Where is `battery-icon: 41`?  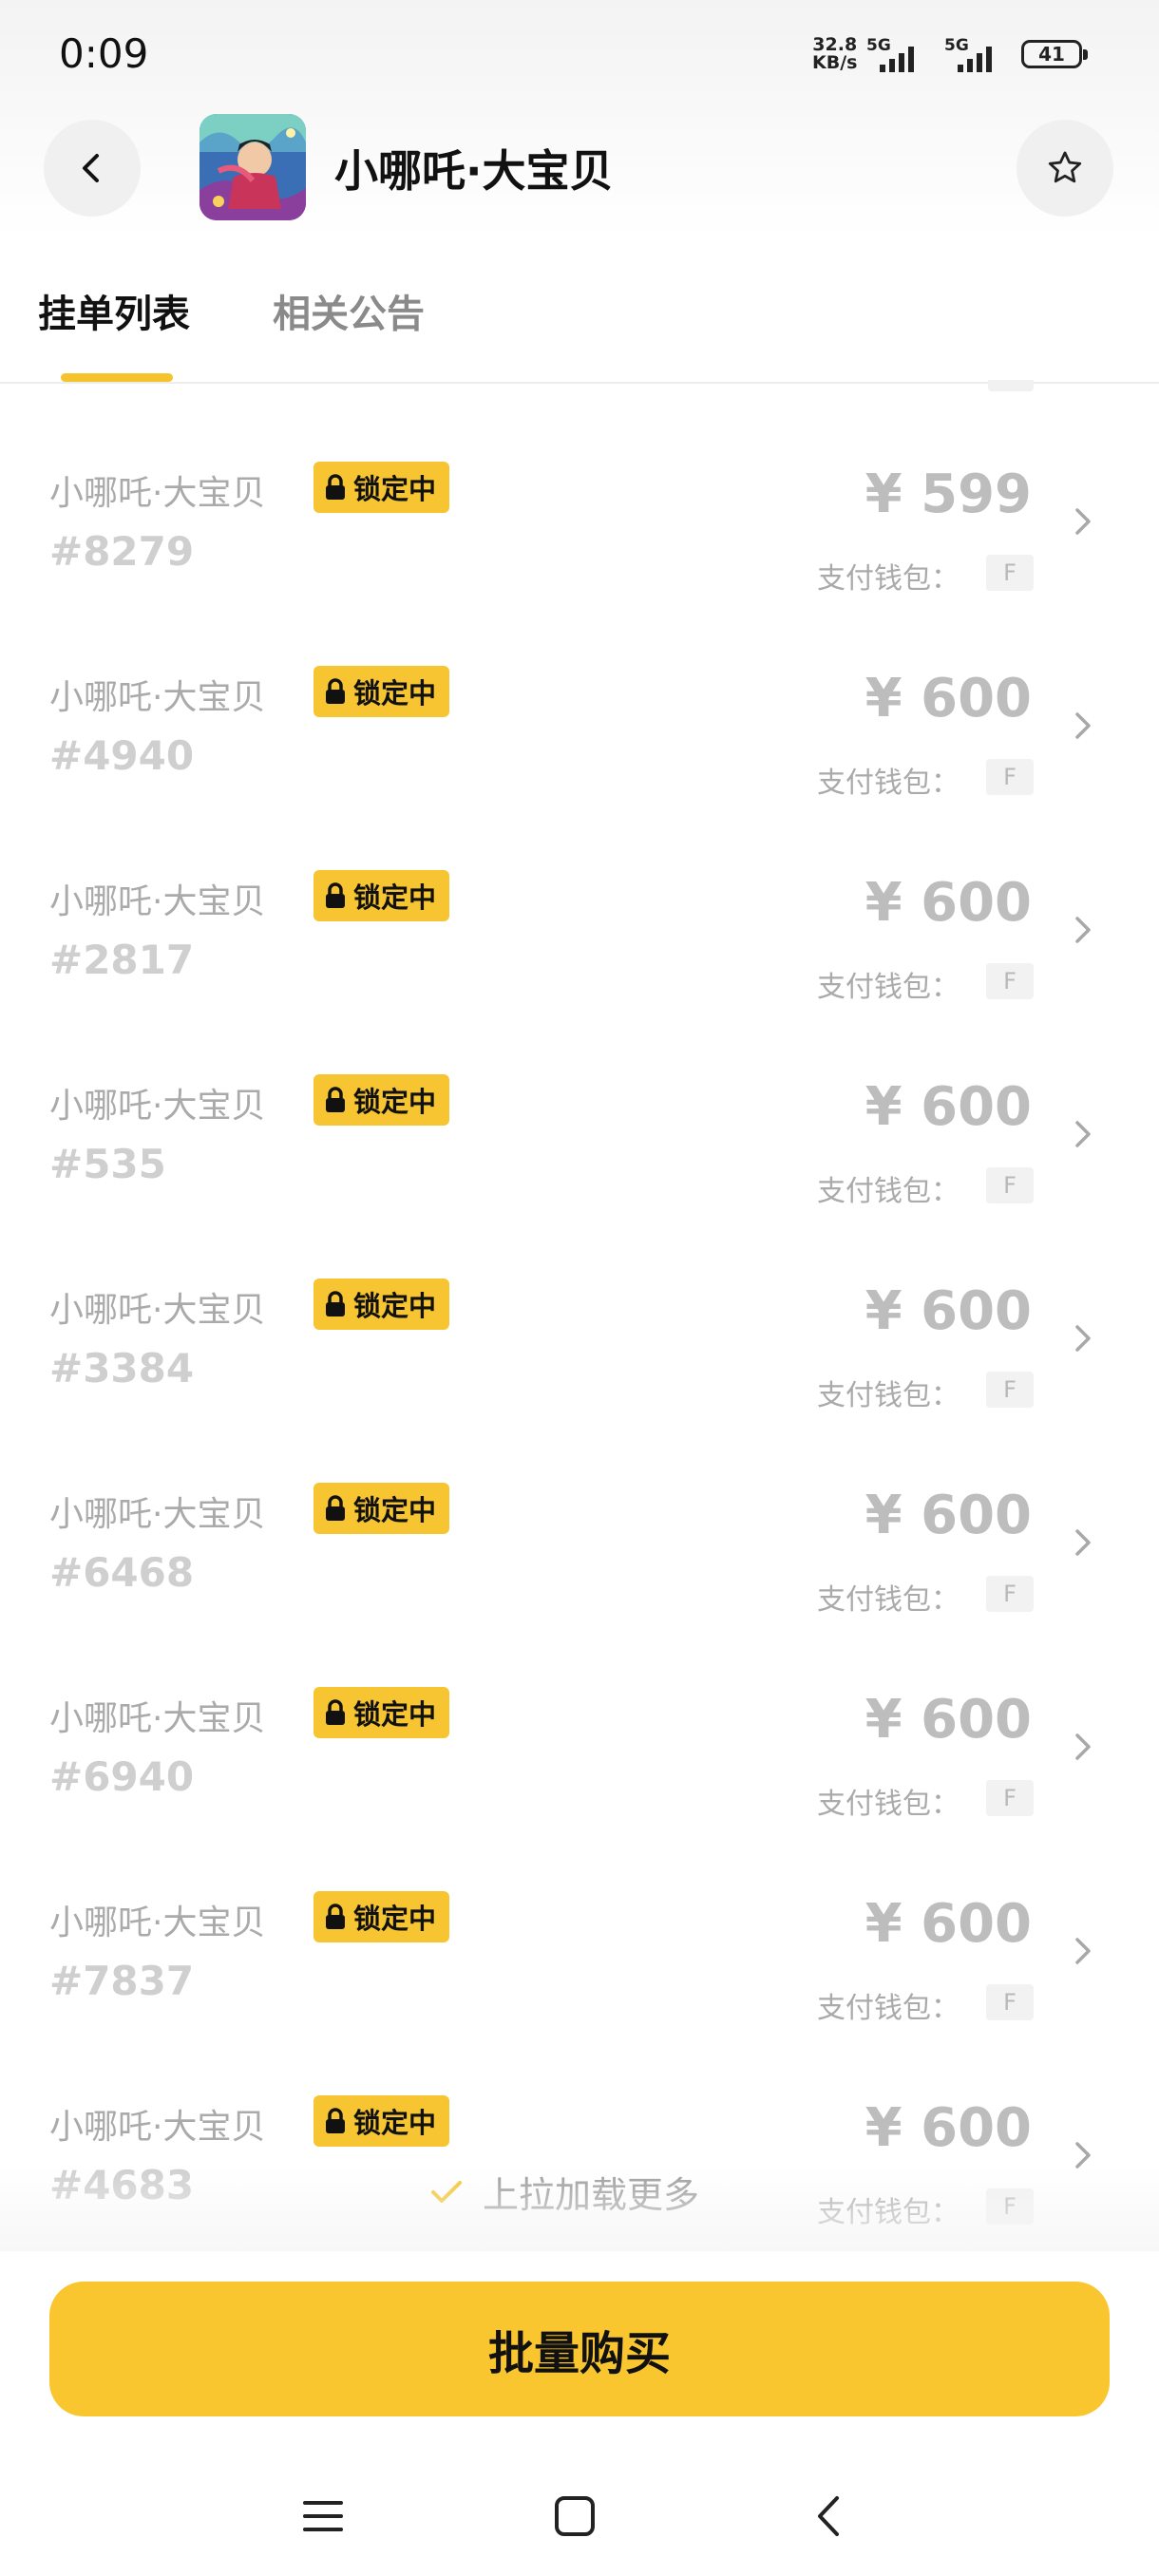
battery-icon: 41 is located at coordinates (1054, 54).